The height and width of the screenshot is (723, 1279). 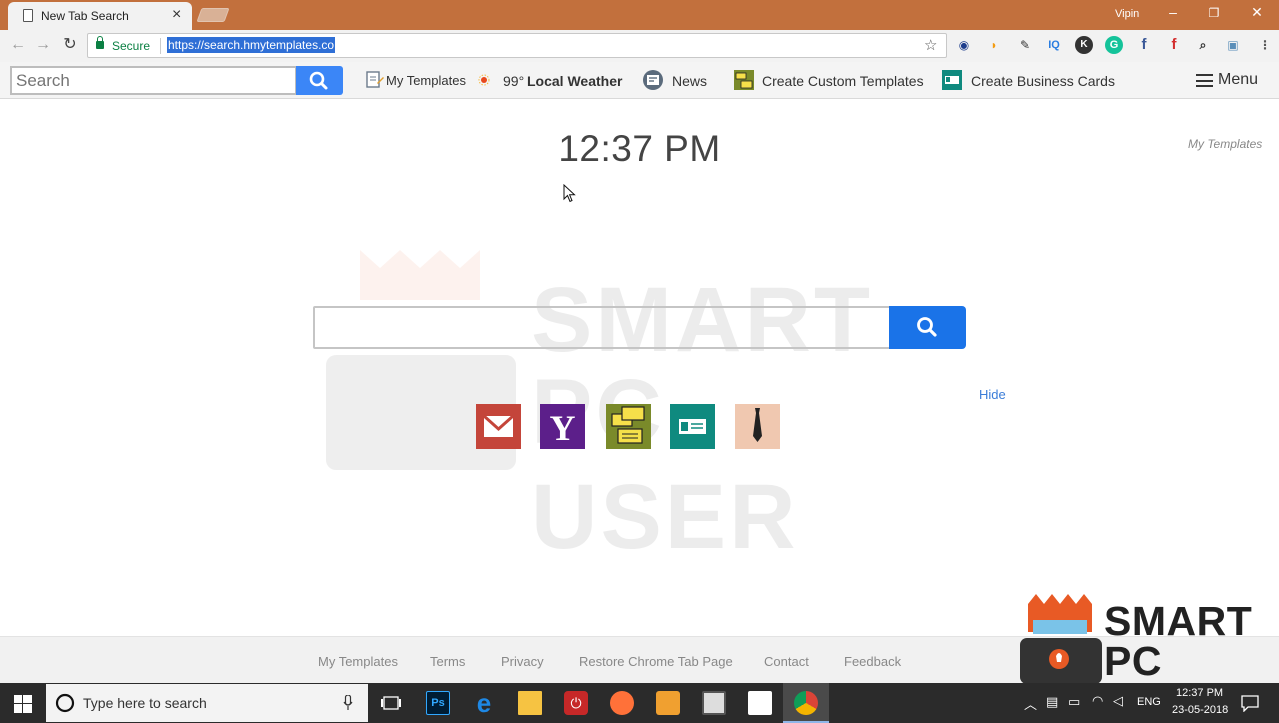 What do you see at coordinates (1204, 80) in the screenshot?
I see `hamburger-icon` at bounding box center [1204, 80].